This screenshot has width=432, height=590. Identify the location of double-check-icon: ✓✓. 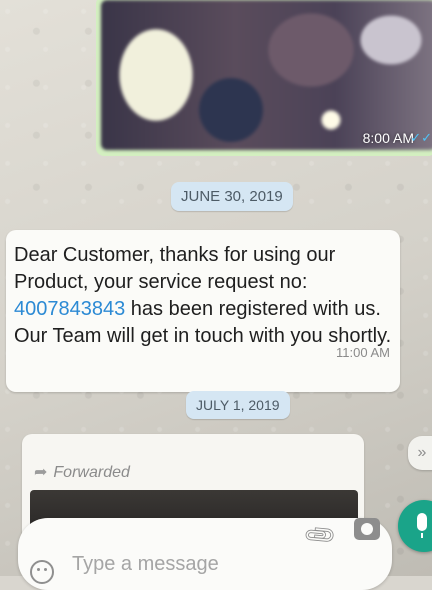
(421, 137).